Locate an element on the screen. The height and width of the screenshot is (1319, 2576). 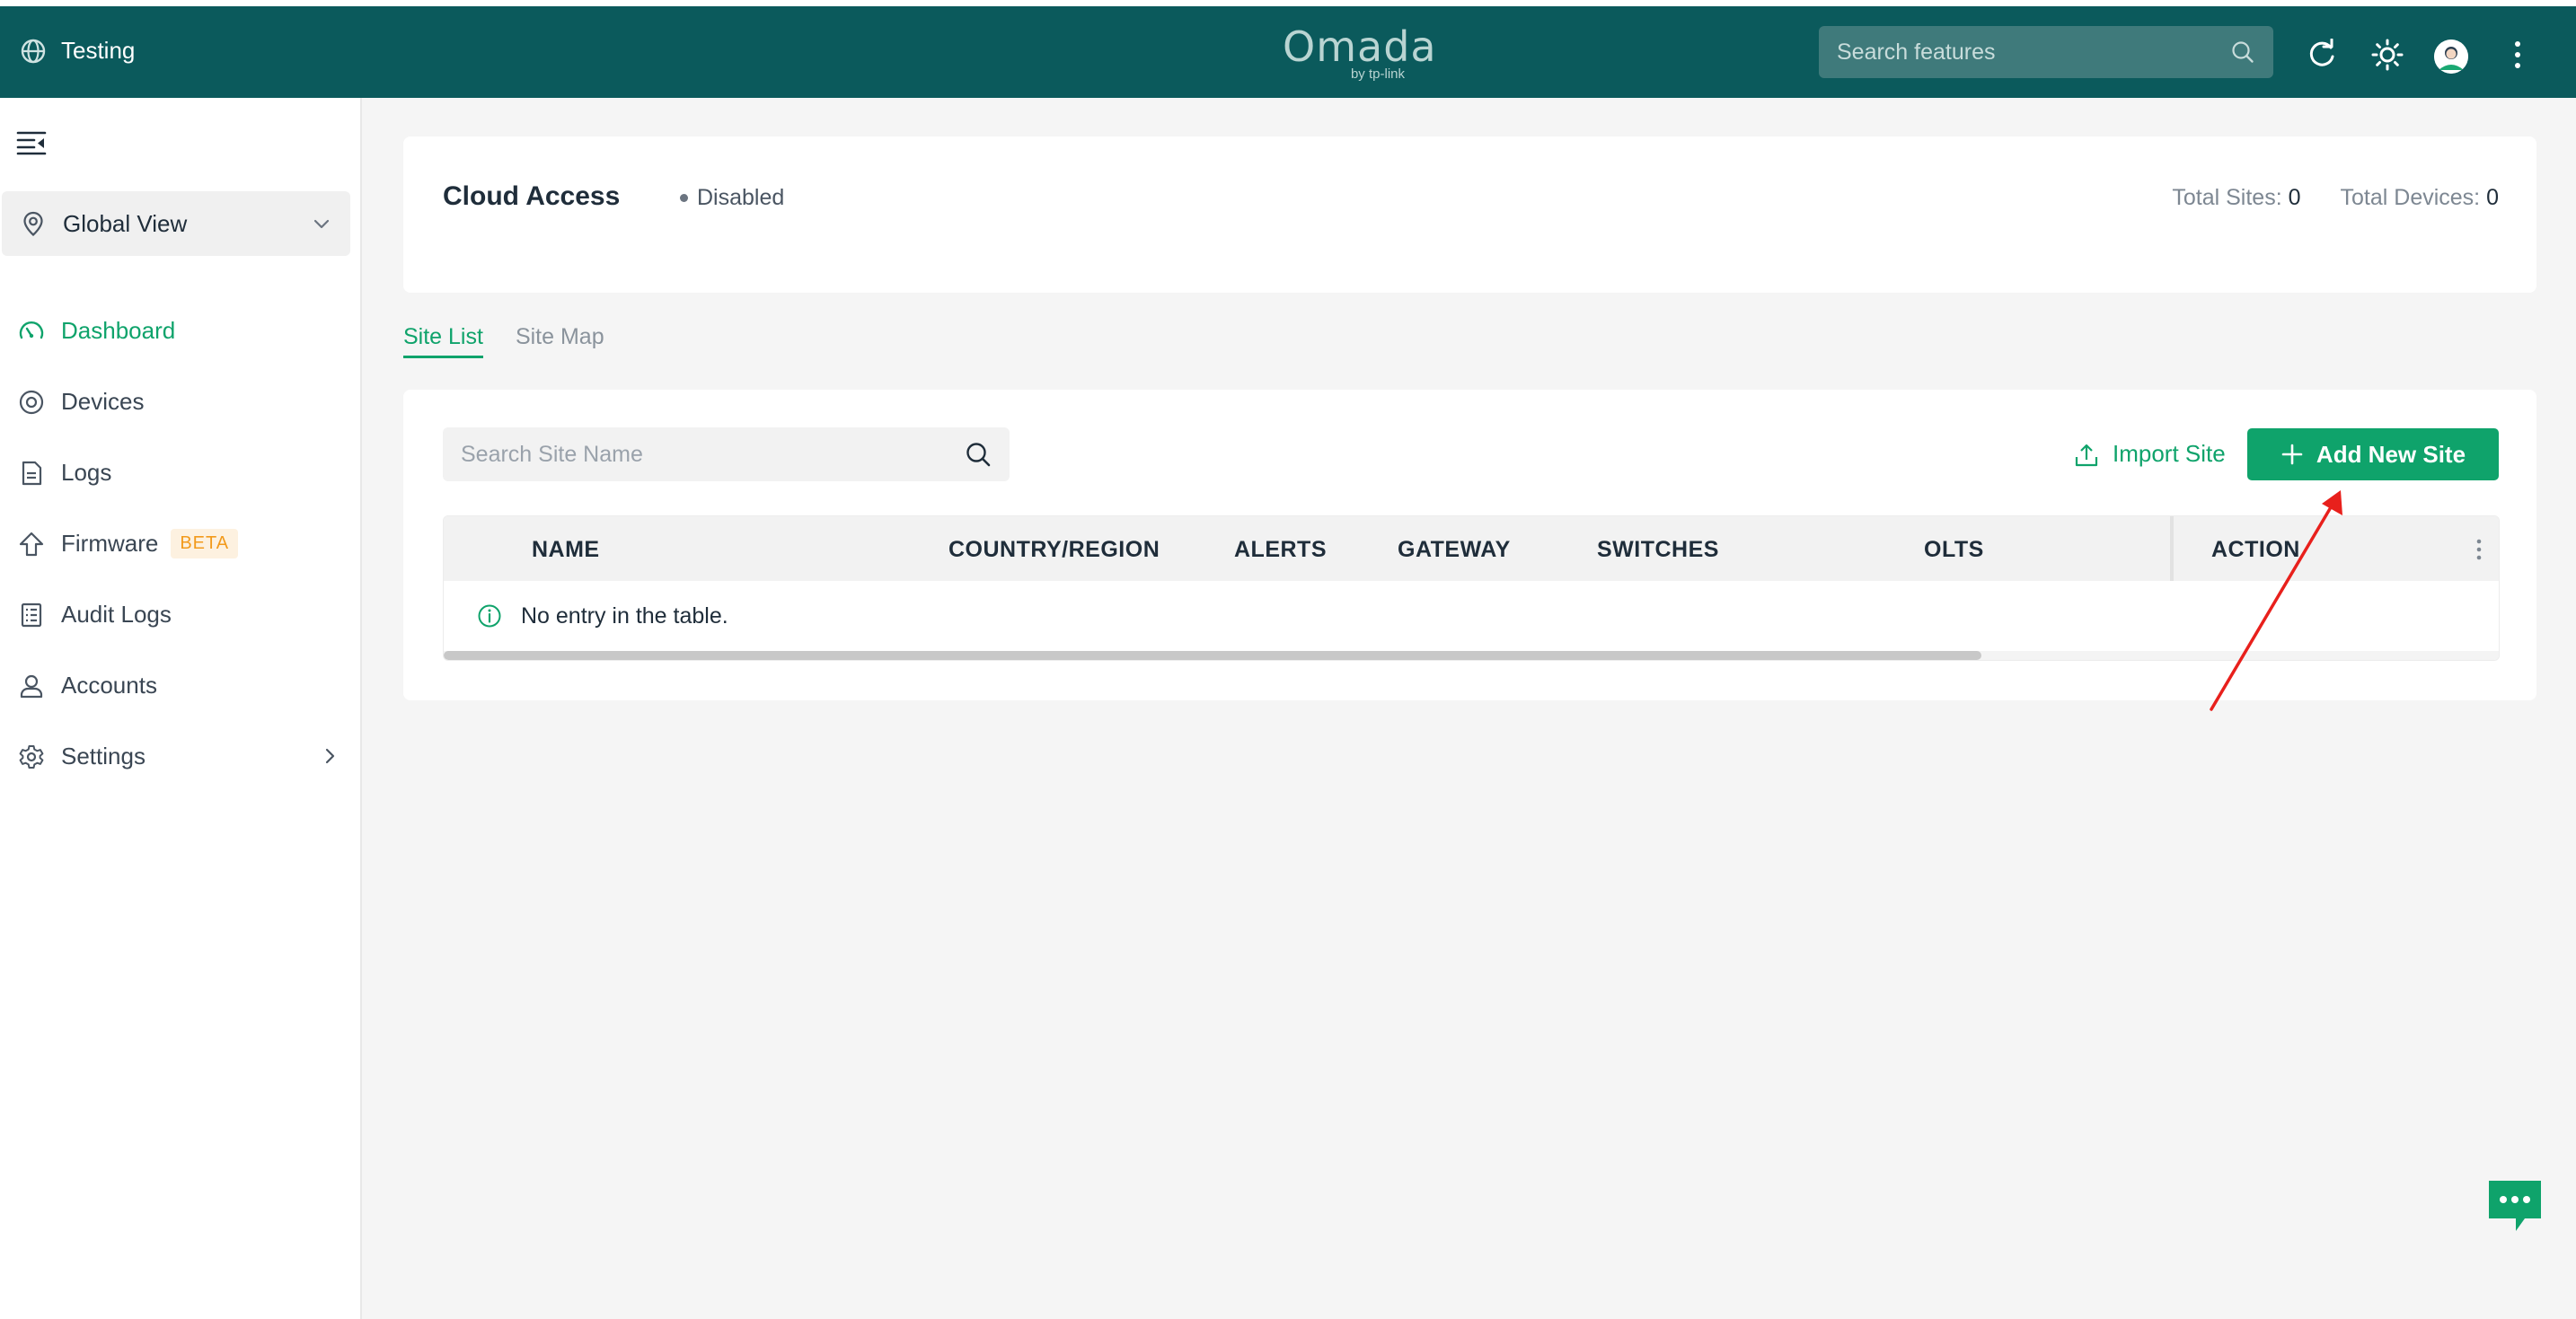
globe-icon is located at coordinates (33, 51).